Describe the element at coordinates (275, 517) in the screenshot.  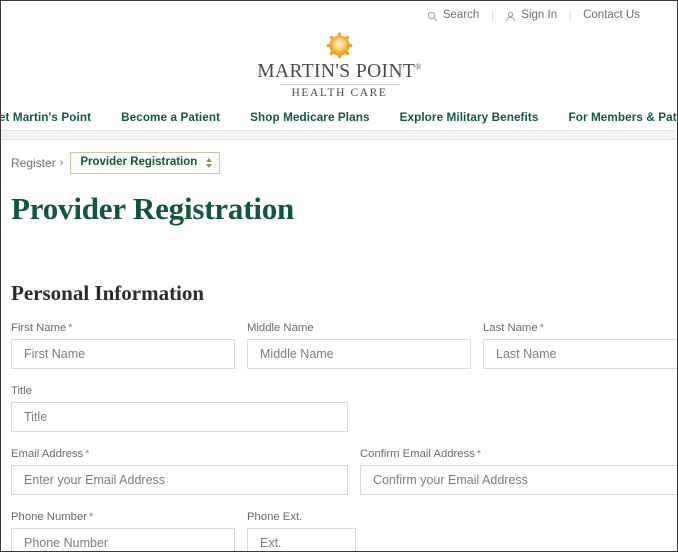
I see `field-label-phone-ext: Phone Ext.` at that location.